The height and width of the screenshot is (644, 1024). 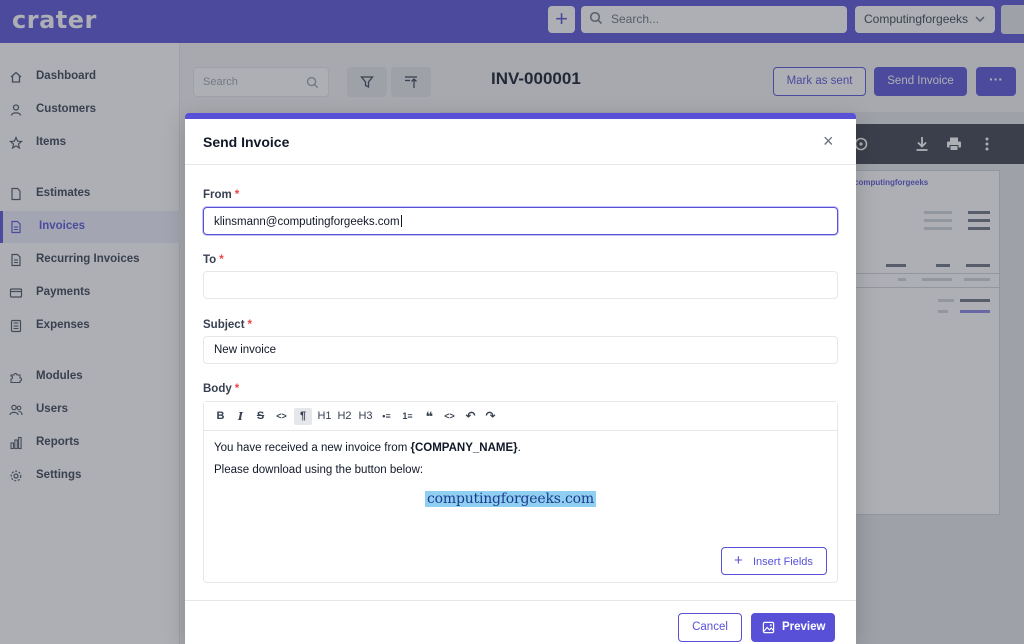 What do you see at coordinates (260, 416) in the screenshot?
I see `strikethrough-button: S` at bounding box center [260, 416].